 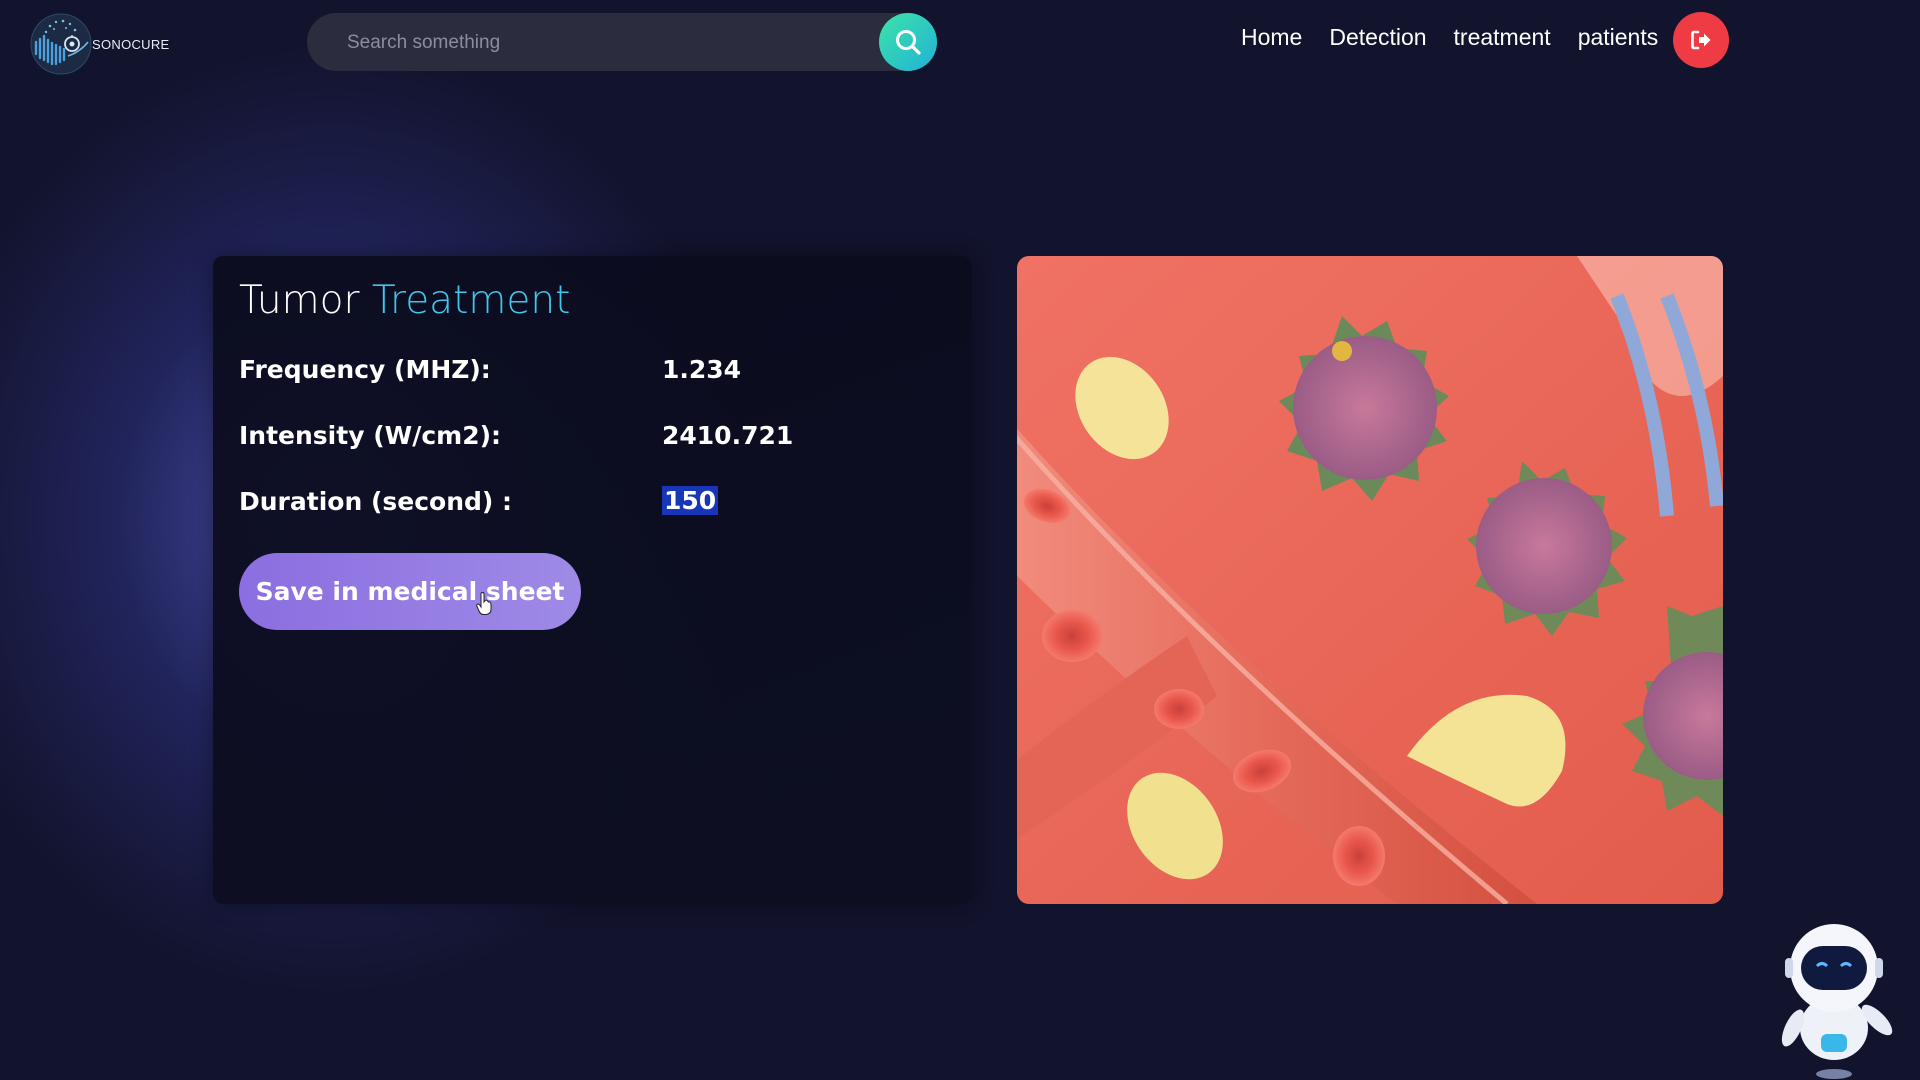 I want to click on main-nav: Home Detection treatment patients, so click(x=1463, y=37).